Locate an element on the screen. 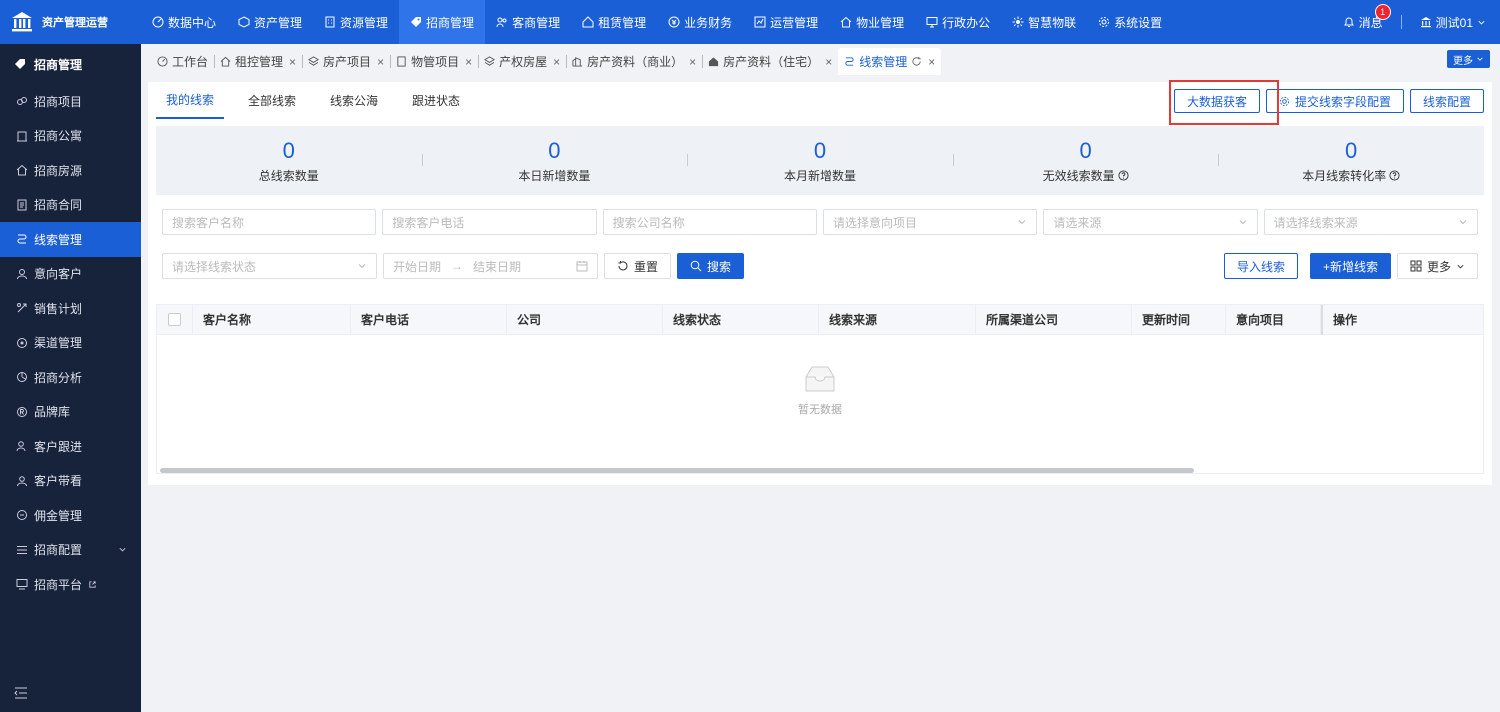 The image size is (1500, 712). sidebar-item-brands: 品牌库 is located at coordinates (70, 412).